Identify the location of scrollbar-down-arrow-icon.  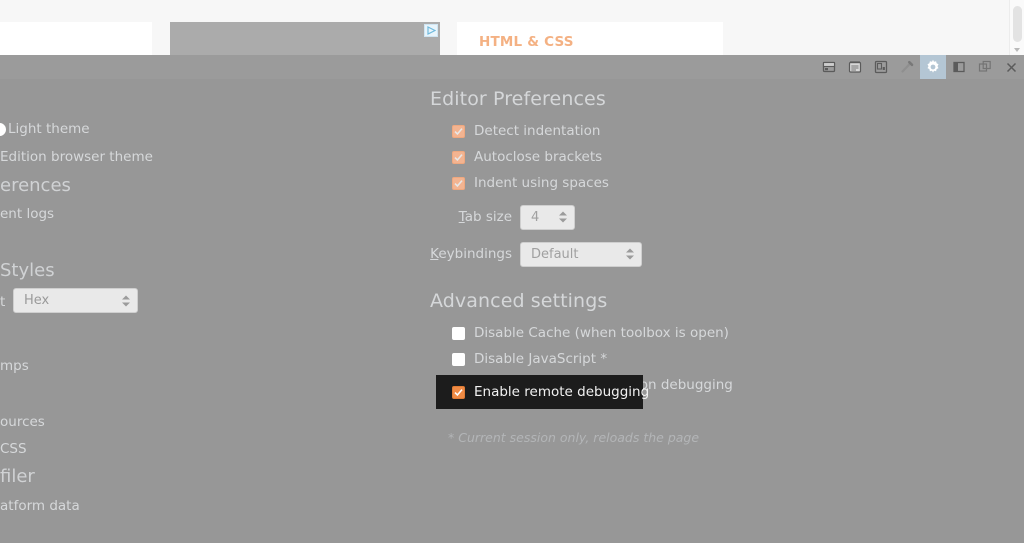
(1017, 50).